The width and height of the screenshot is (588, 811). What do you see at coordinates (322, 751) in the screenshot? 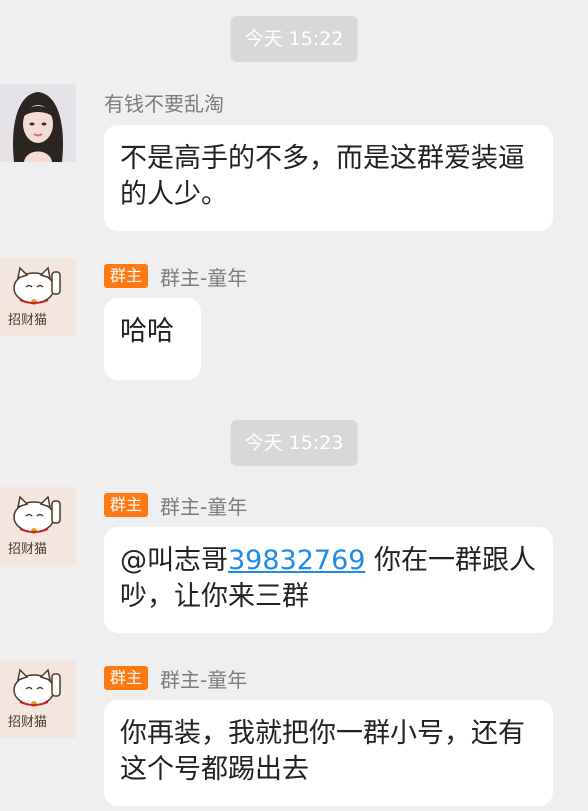
I see `message-text: 你再装，我就把你一群小号，还有这个号都踢出去` at bounding box center [322, 751].